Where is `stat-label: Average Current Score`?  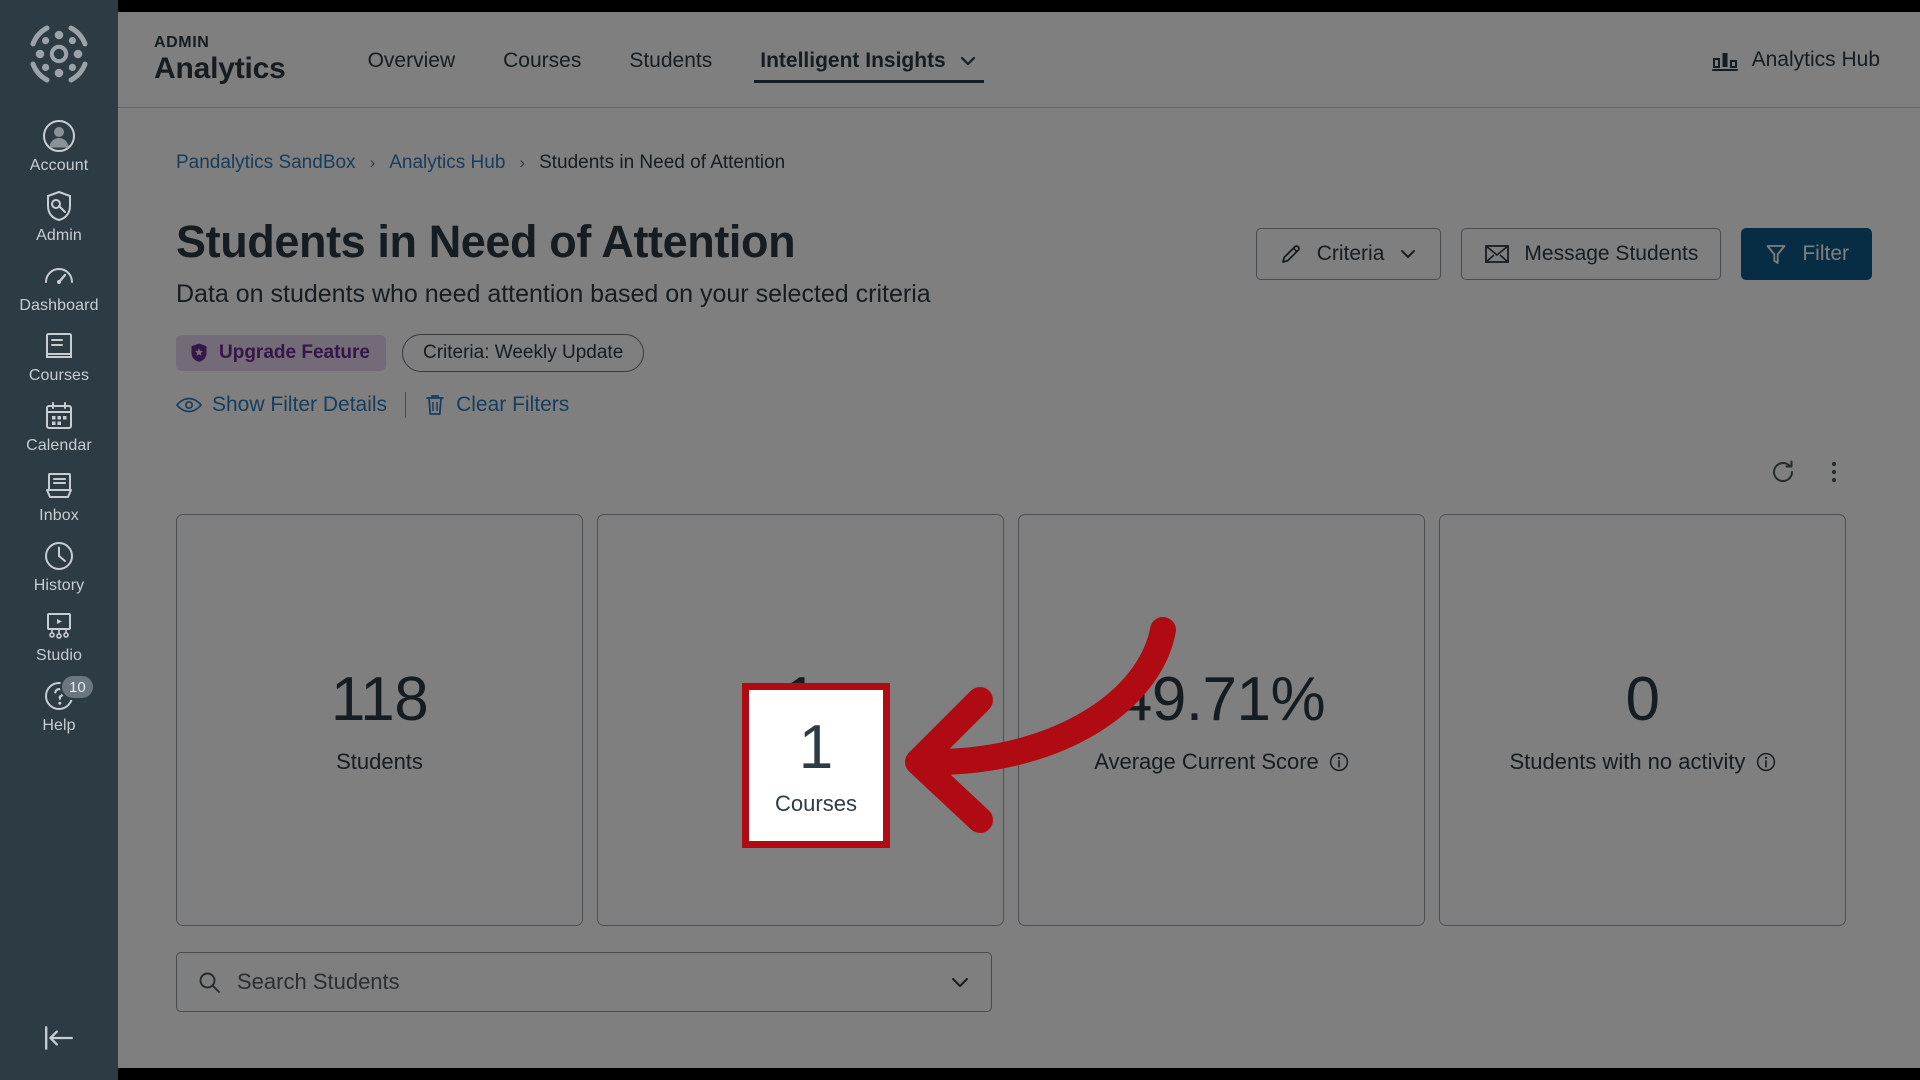 stat-label: Average Current Score is located at coordinates (1221, 762).